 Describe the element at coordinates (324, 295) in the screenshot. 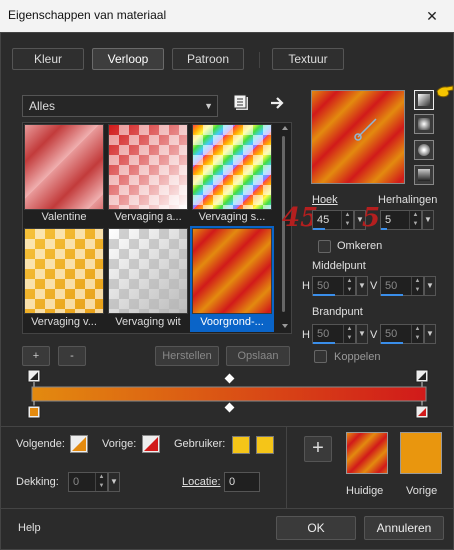

I see `center-h-slider-bar` at that location.